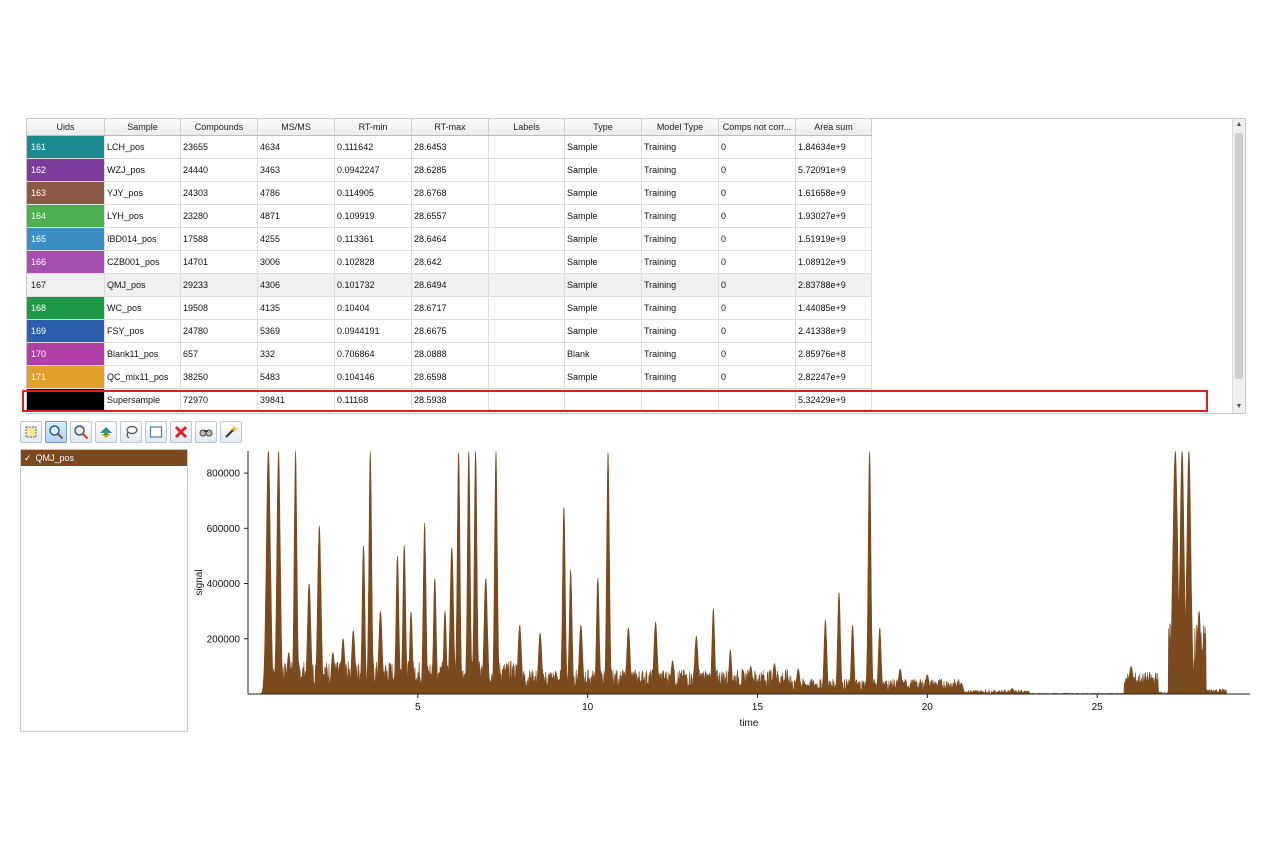  Describe the element at coordinates (219, 216) in the screenshot. I see `cell-compounds: 23280` at that location.